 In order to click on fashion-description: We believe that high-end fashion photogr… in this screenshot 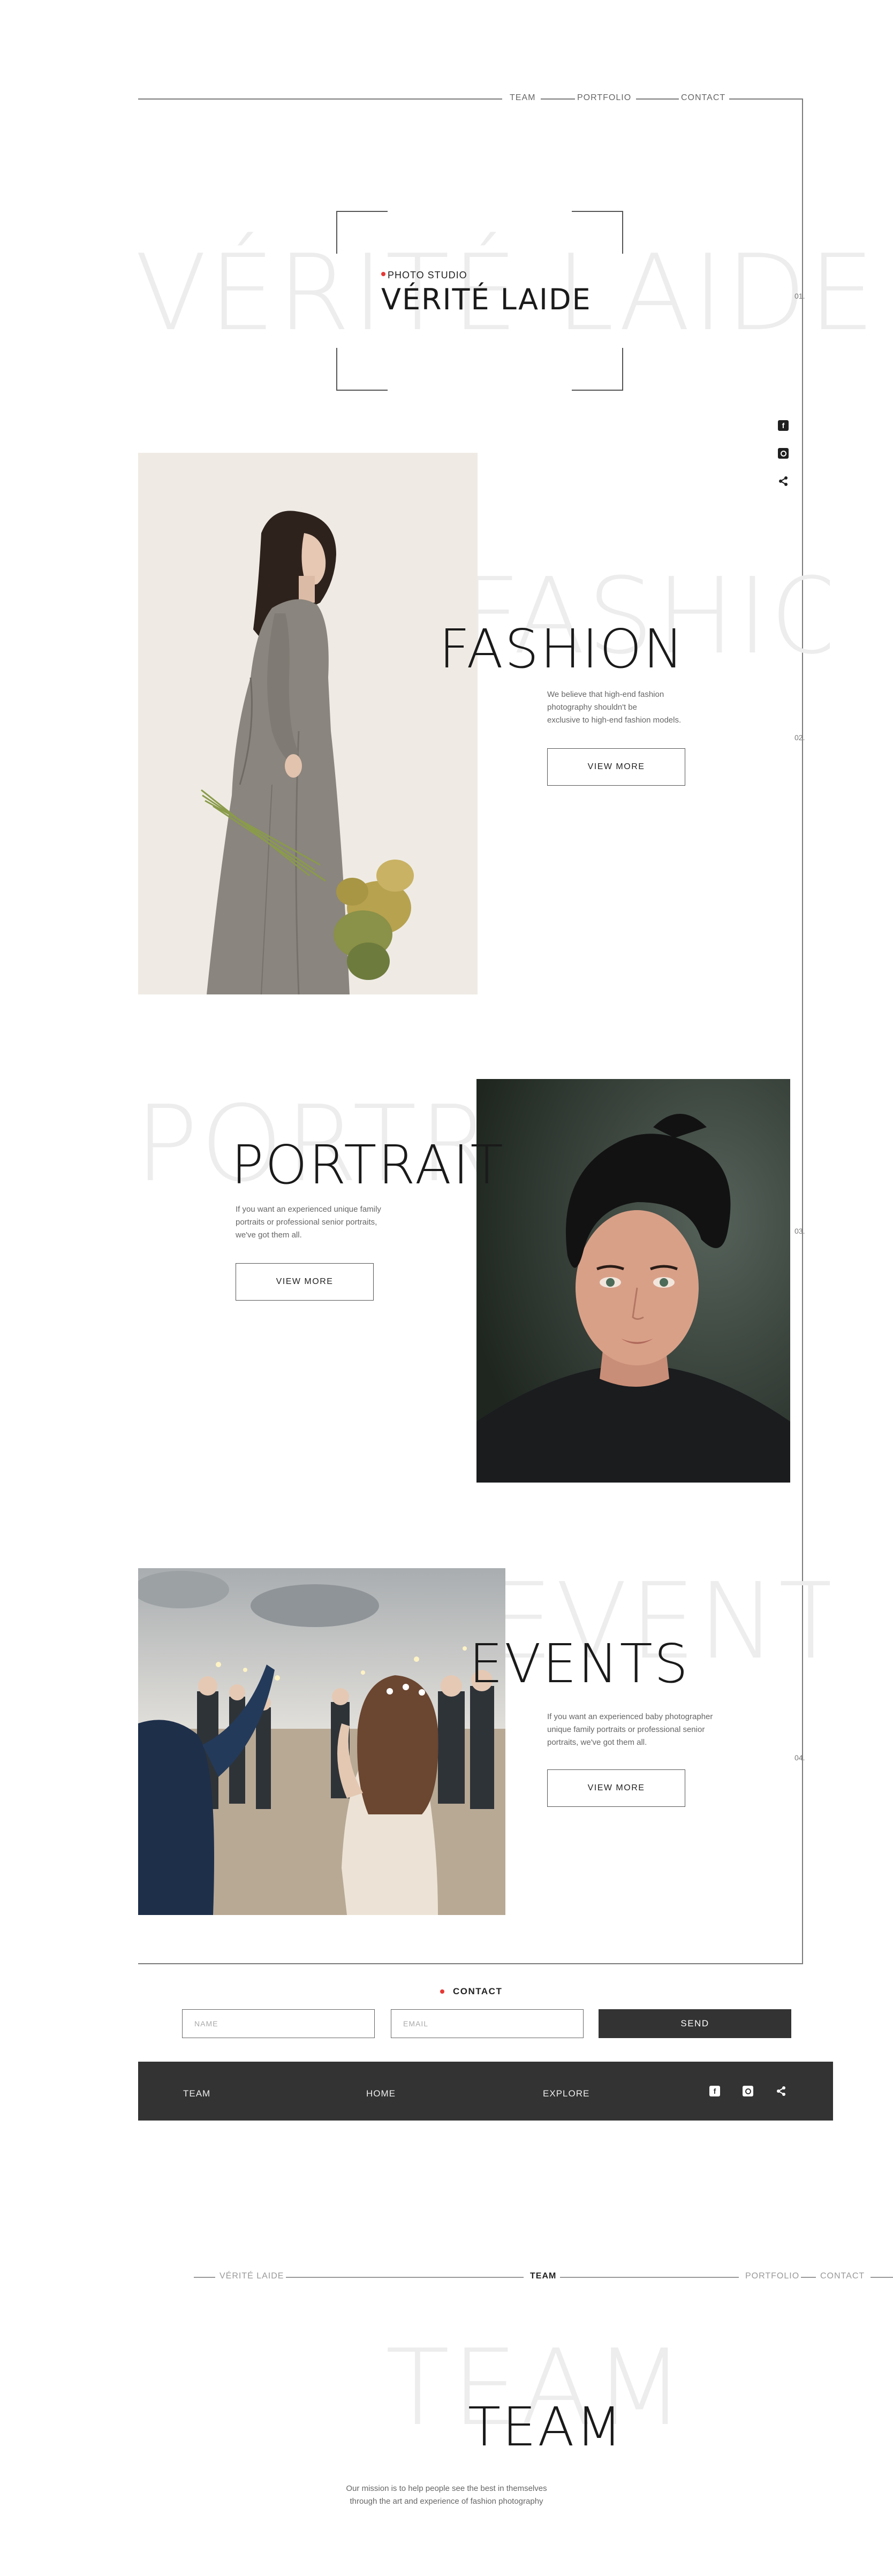, I will do `click(614, 707)`.